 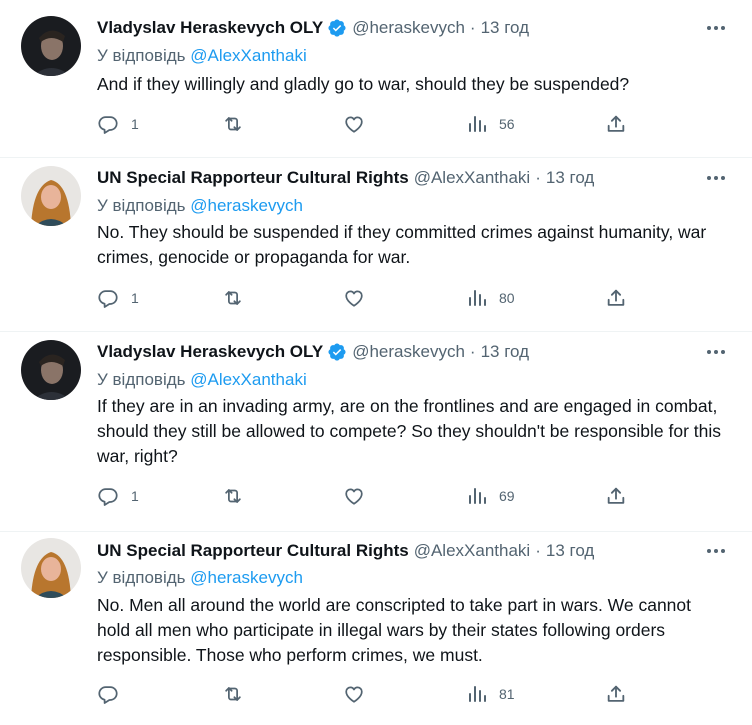 I want to click on tweet-actions: 81, so click(x=367, y=694).